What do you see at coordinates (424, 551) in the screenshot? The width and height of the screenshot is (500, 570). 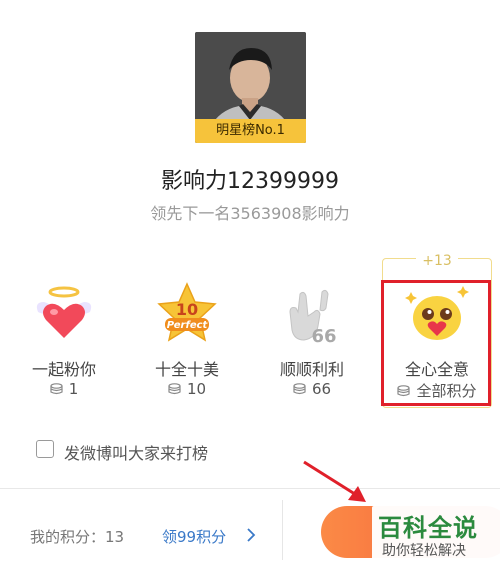 I see `watermark-subtitle: 助你轻松解决` at bounding box center [424, 551].